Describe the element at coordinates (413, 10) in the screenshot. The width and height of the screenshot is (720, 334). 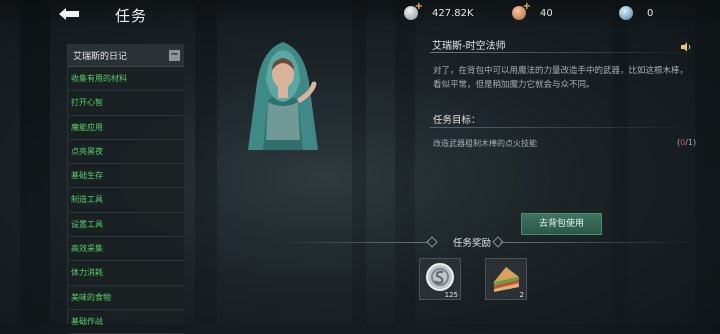
I see `silver-coin-icon: +` at that location.